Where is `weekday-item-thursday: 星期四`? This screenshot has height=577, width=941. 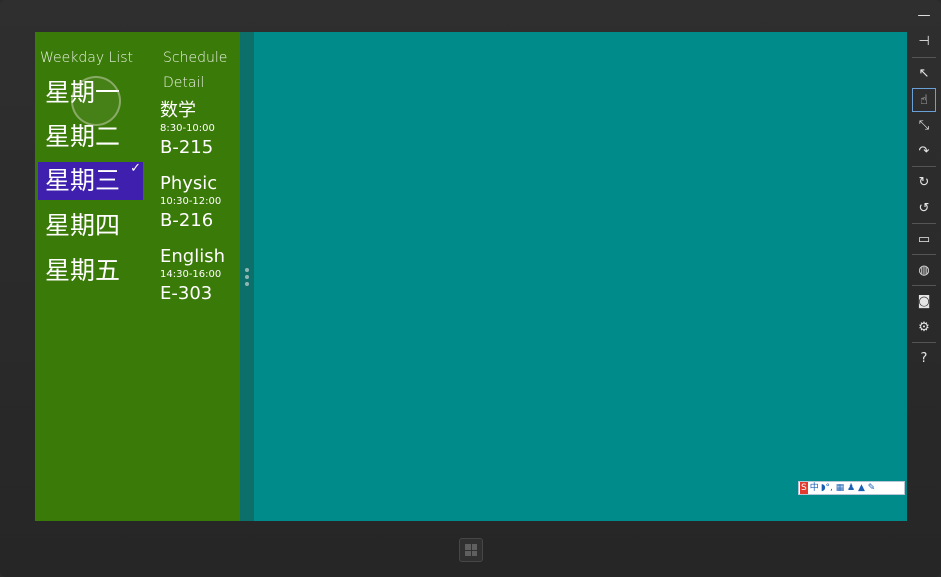
weekday-item-thursday: 星期四 is located at coordinates (90, 226).